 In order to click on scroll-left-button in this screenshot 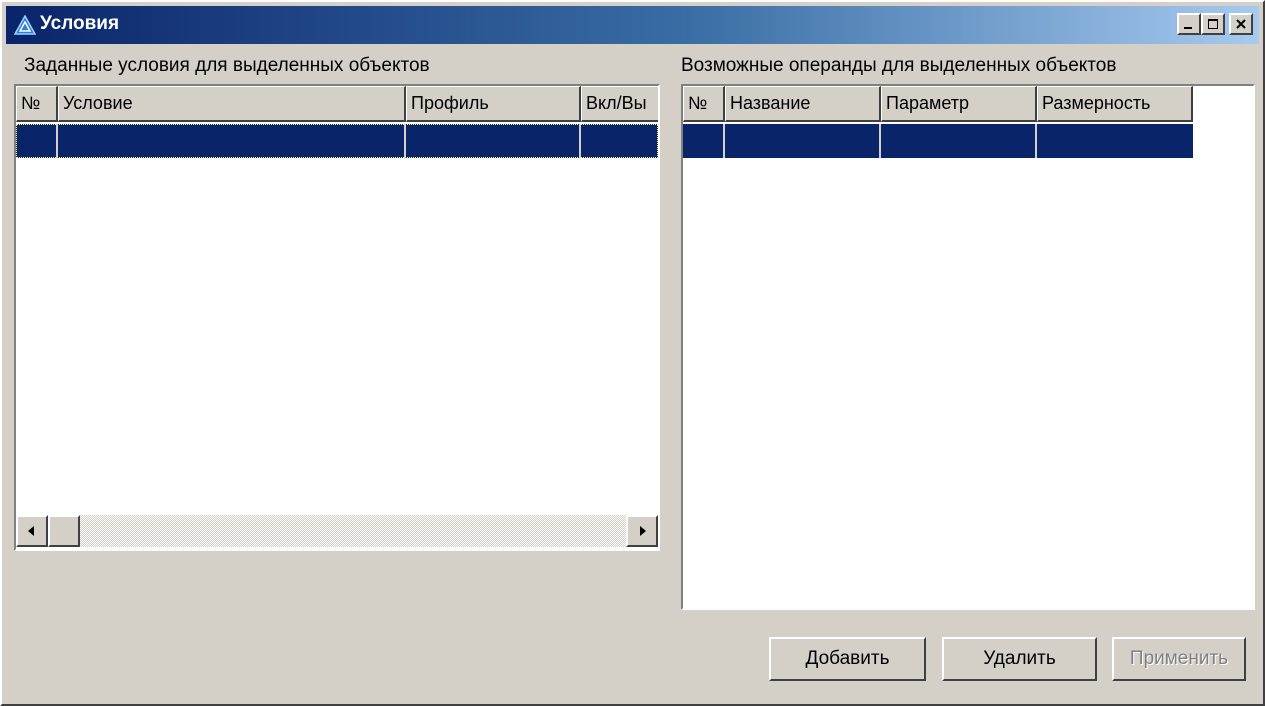, I will do `click(32, 531)`.